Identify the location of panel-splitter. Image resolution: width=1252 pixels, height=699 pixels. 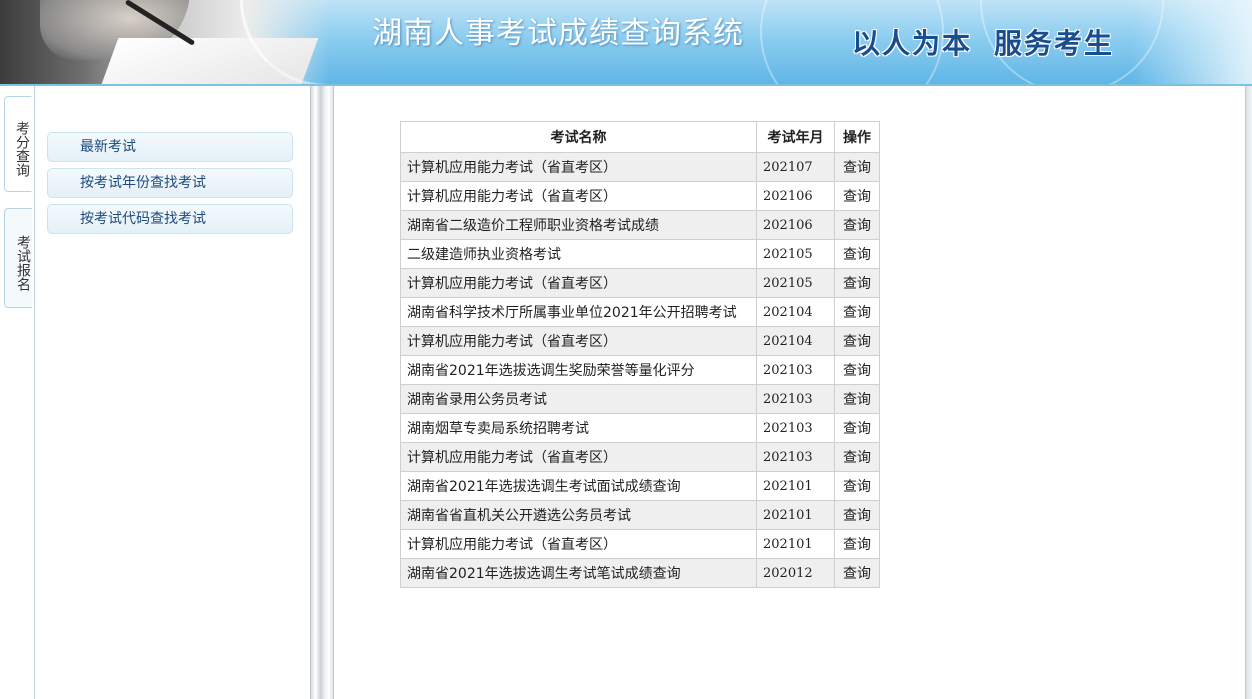
(322, 392).